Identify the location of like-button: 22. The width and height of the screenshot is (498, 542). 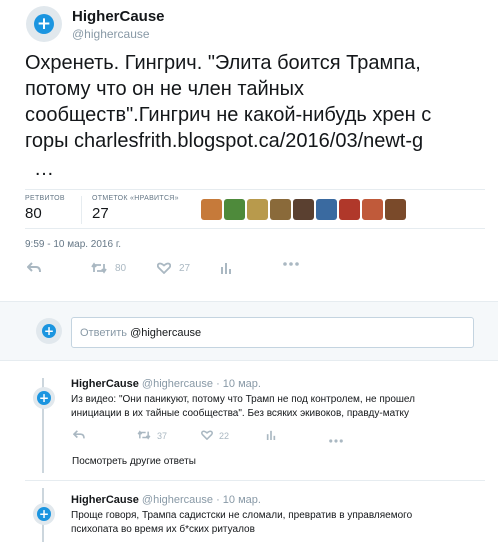
(215, 436).